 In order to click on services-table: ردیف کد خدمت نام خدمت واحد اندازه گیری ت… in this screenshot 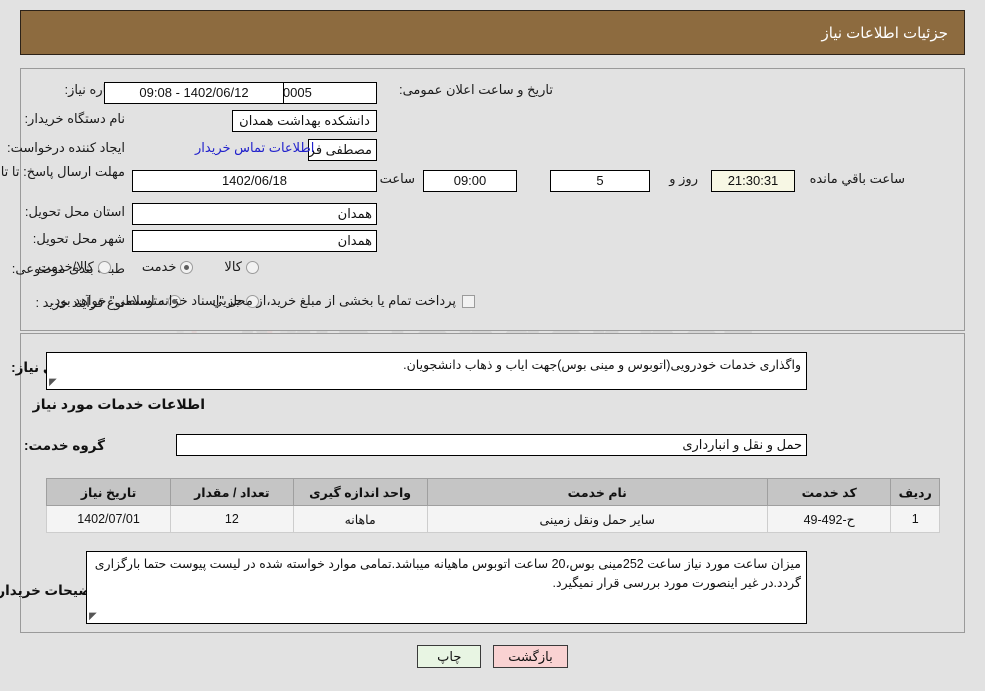, I will do `click(492, 505)`.